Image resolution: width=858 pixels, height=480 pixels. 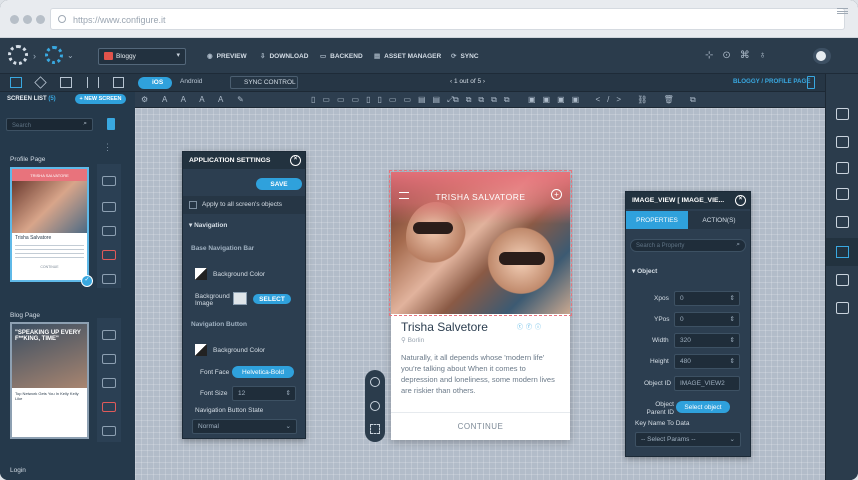 I want to click on social-icons: ⓣⓕⓘ, so click(x=530, y=326).